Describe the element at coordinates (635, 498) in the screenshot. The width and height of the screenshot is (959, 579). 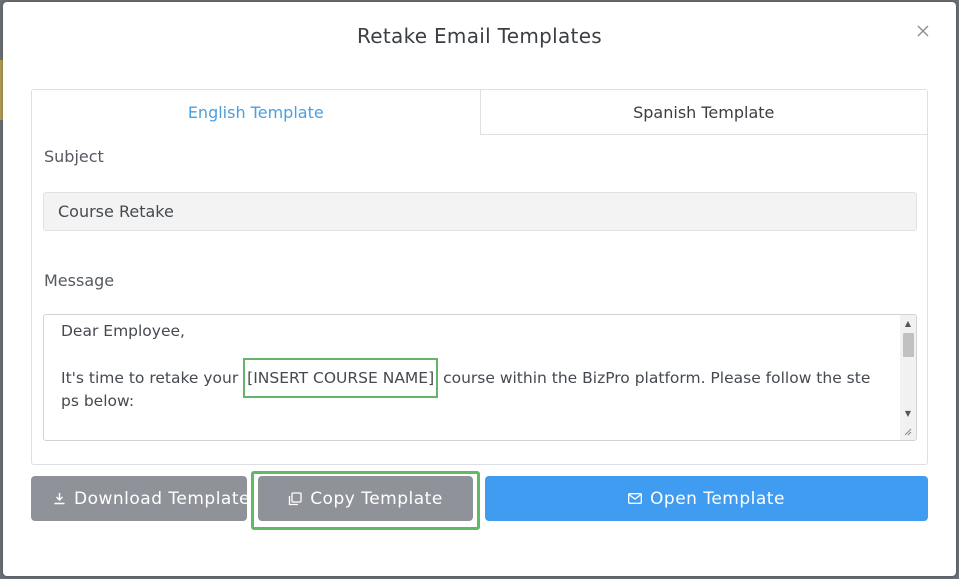
I see `envelope-icon` at that location.